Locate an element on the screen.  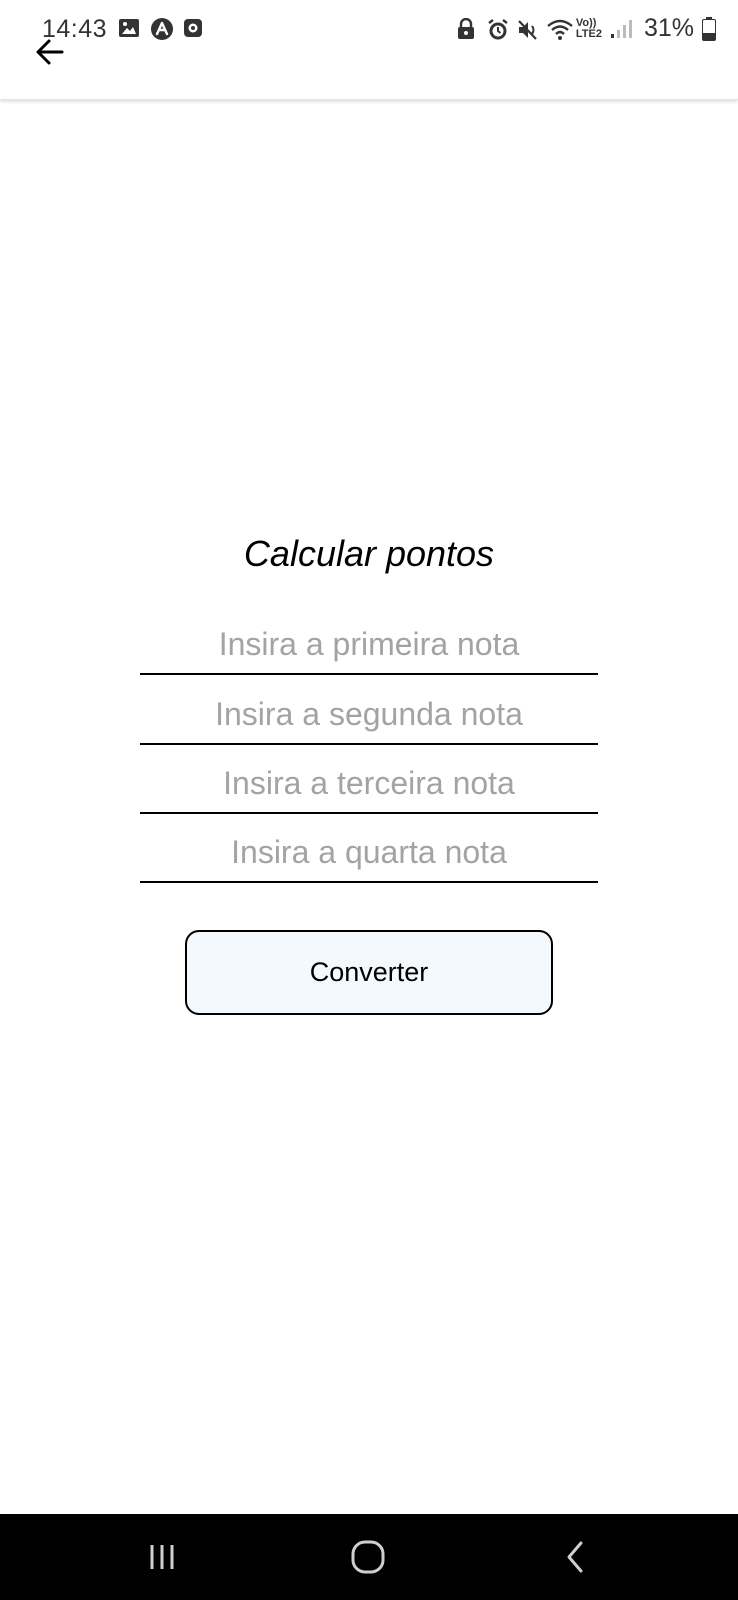
battery-percent: 31% is located at coordinates (668, 28).